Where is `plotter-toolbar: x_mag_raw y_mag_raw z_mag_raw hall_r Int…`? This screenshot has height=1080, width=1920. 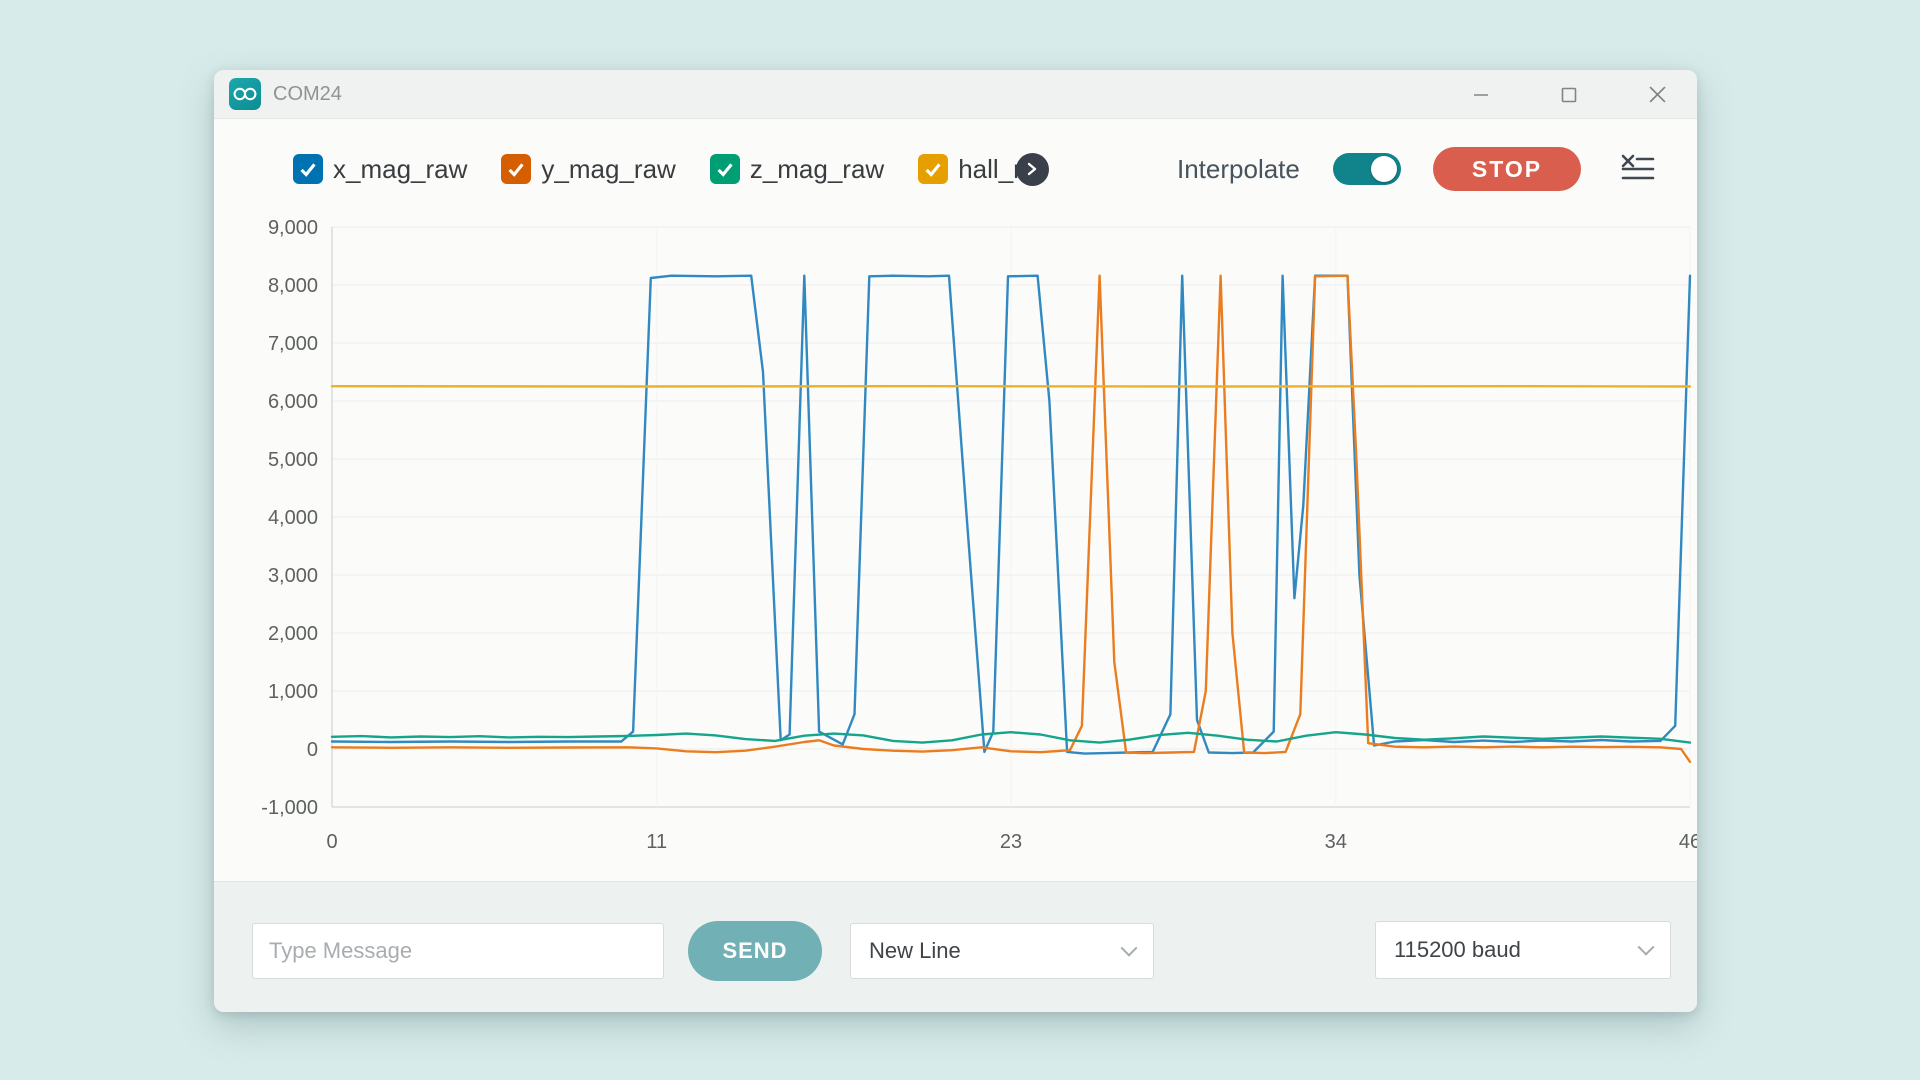 plotter-toolbar: x_mag_raw y_mag_raw z_mag_raw hall_r Int… is located at coordinates (955, 169).